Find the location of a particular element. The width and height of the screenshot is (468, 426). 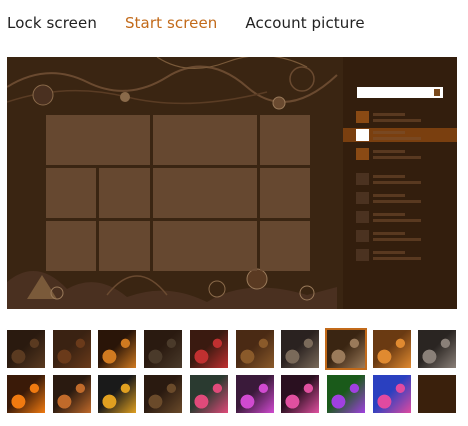

tab-lock-screen: Lock screen is located at coordinates (52, 23).